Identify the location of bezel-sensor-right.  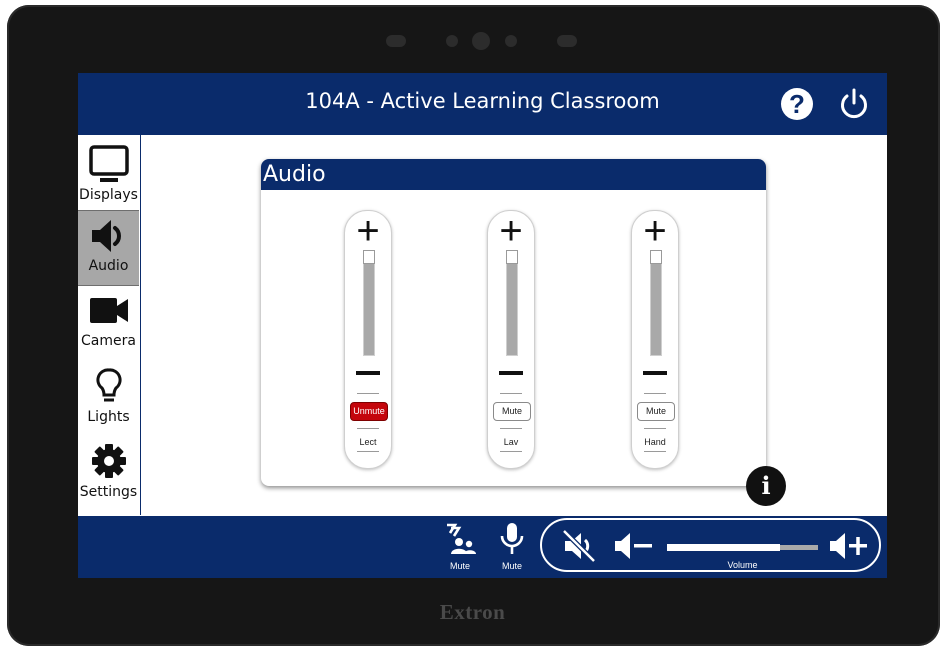
(567, 41).